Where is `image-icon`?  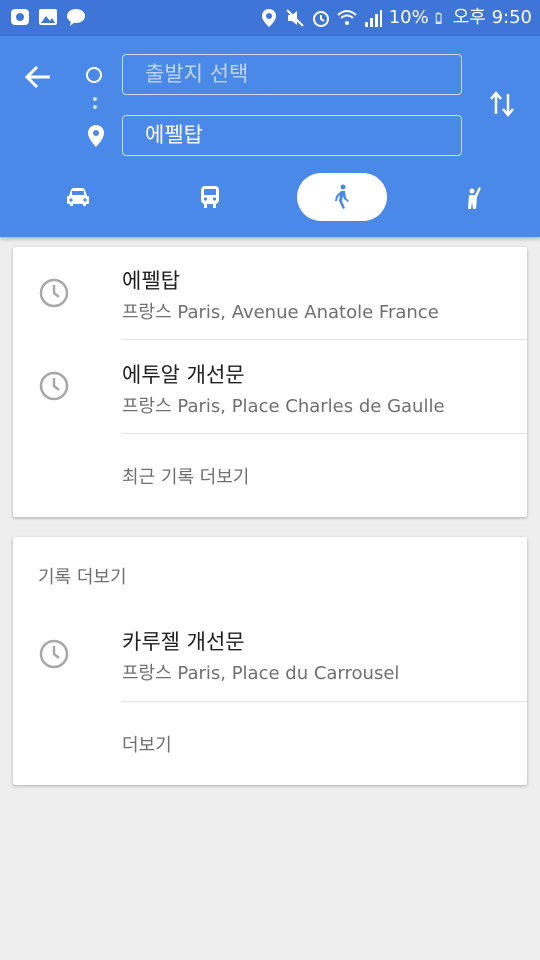
image-icon is located at coordinates (48, 17).